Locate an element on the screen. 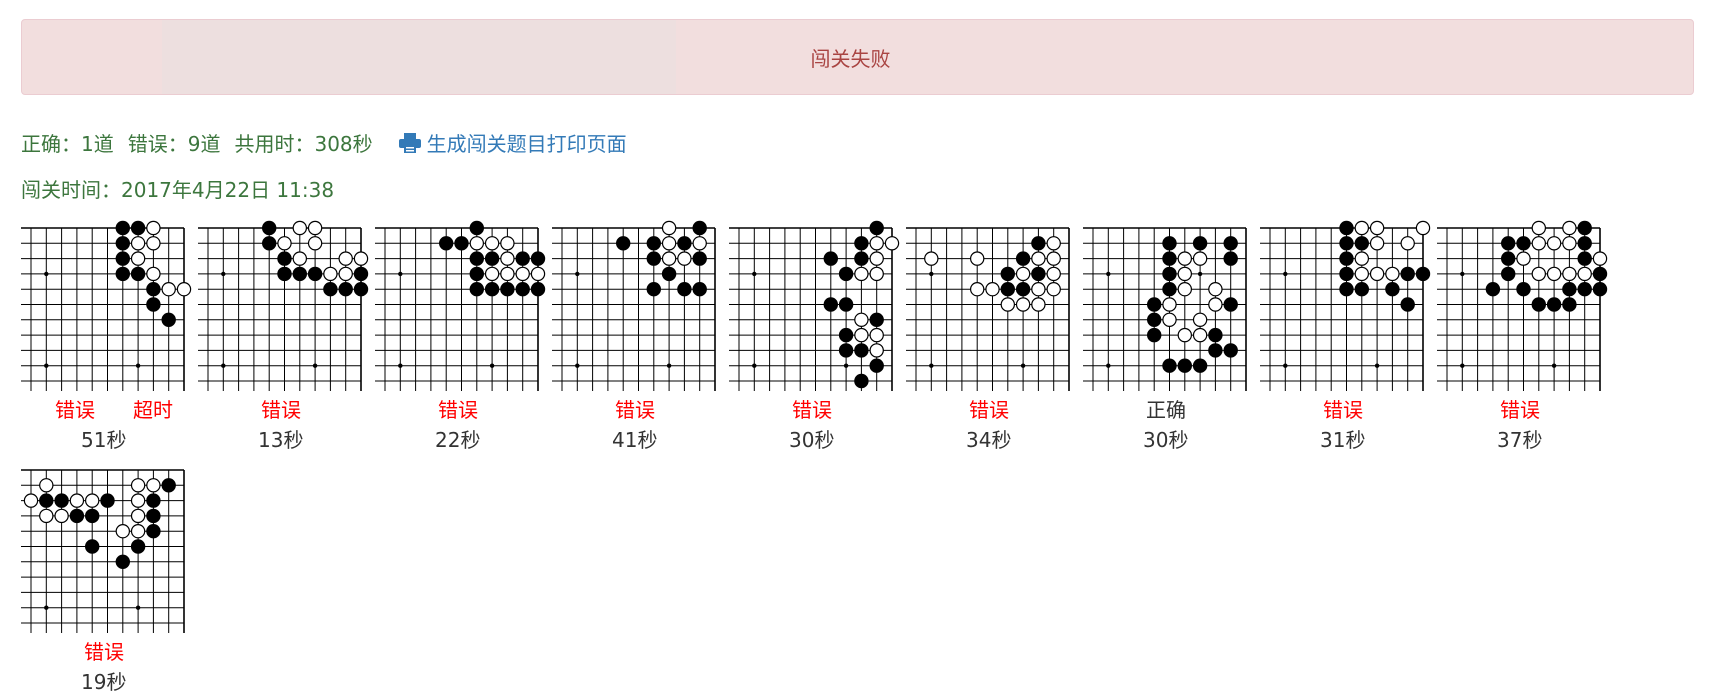 Image resolution: width=1731 pixels, height=695 pixels. problem-time: 19秒 is located at coordinates (104, 682).